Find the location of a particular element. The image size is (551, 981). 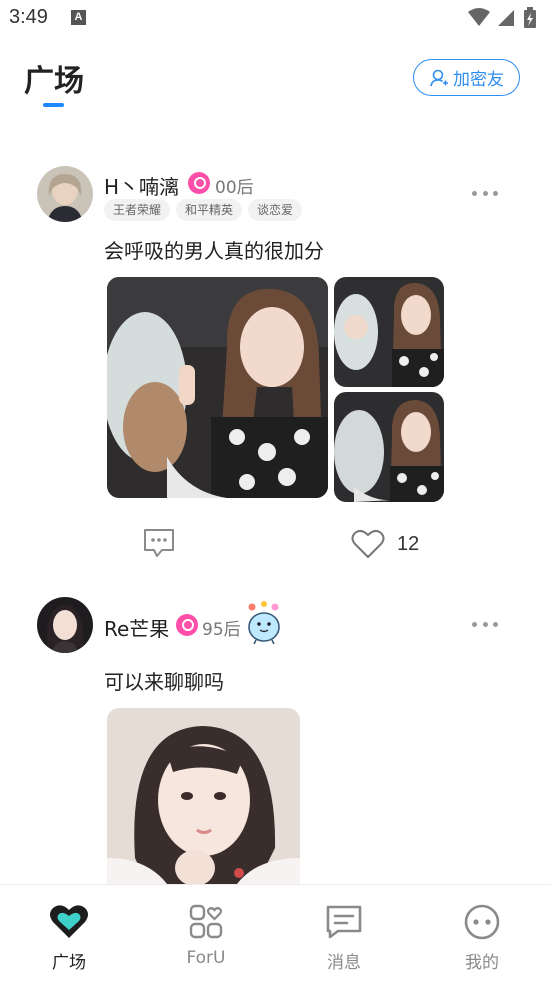

notification-icon: A is located at coordinates (78, 17).